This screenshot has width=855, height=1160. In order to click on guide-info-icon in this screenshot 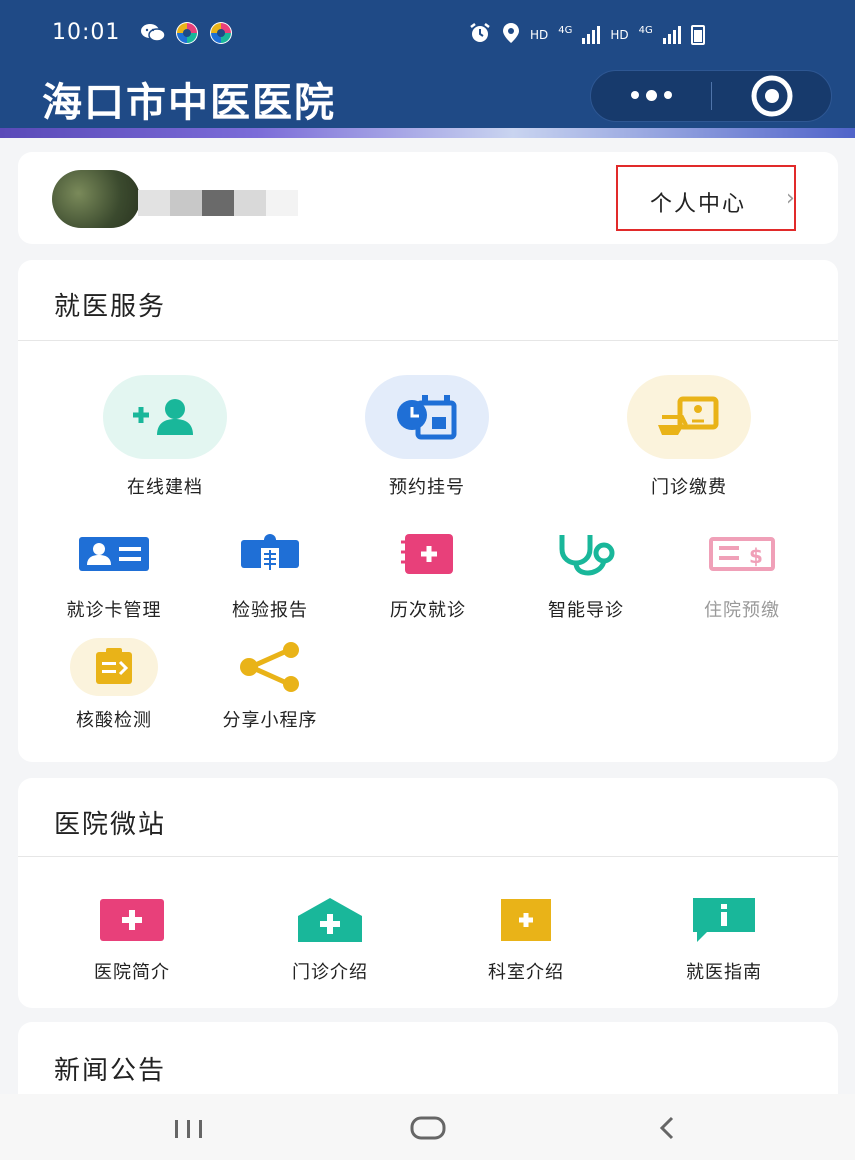, I will do `click(724, 920)`.